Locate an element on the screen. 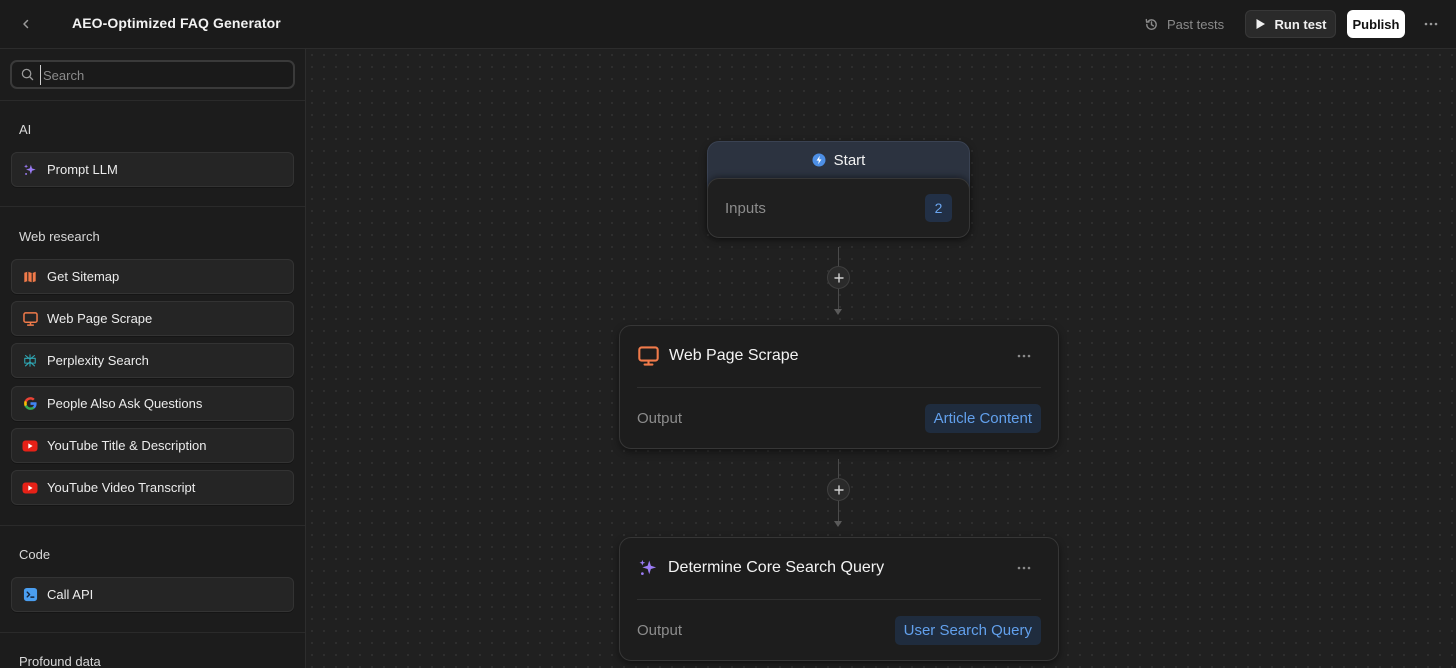 The height and width of the screenshot is (668, 1456). history-icon is located at coordinates (1151, 24).